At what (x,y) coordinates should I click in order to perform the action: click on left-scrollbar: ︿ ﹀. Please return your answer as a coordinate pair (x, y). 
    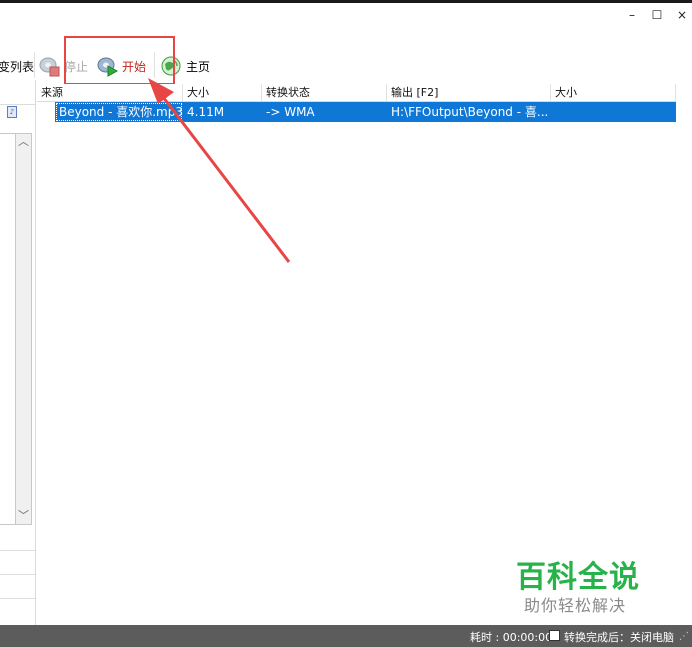
    Looking at the image, I should click on (23, 329).